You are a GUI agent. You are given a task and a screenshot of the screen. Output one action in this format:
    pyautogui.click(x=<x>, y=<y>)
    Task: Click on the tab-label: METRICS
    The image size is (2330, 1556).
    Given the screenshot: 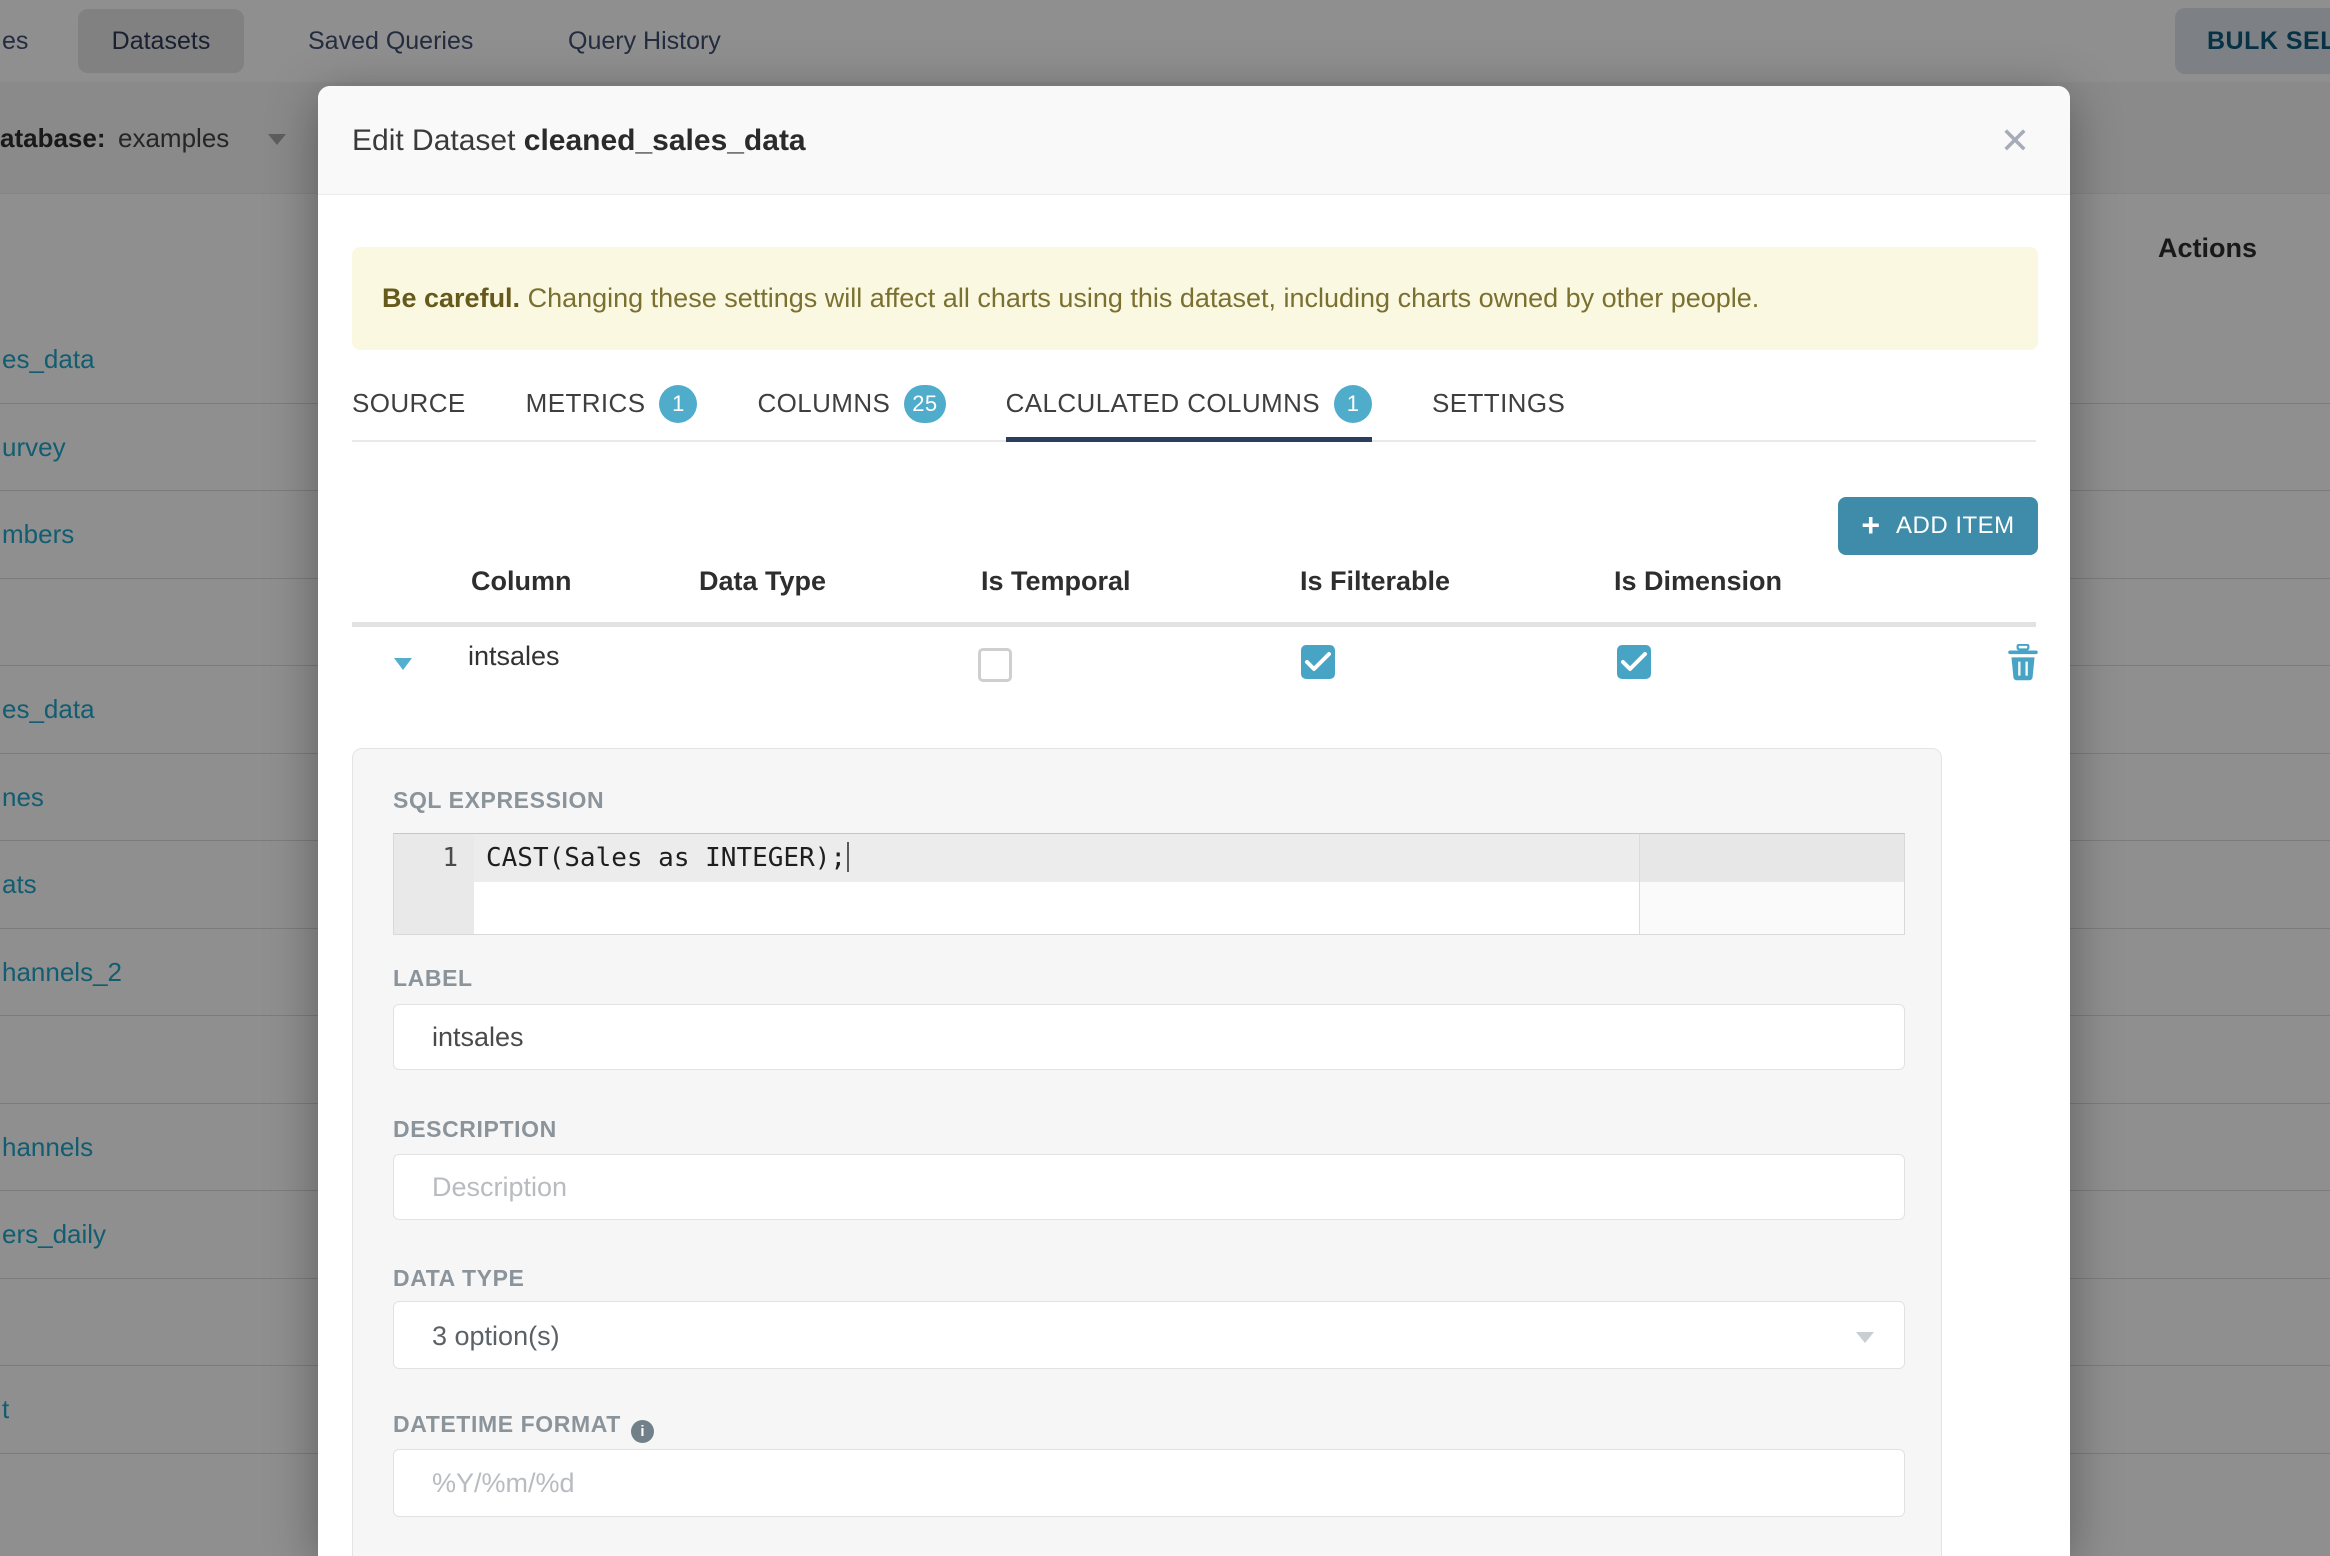 What is the action you would take?
    pyautogui.click(x=585, y=403)
    